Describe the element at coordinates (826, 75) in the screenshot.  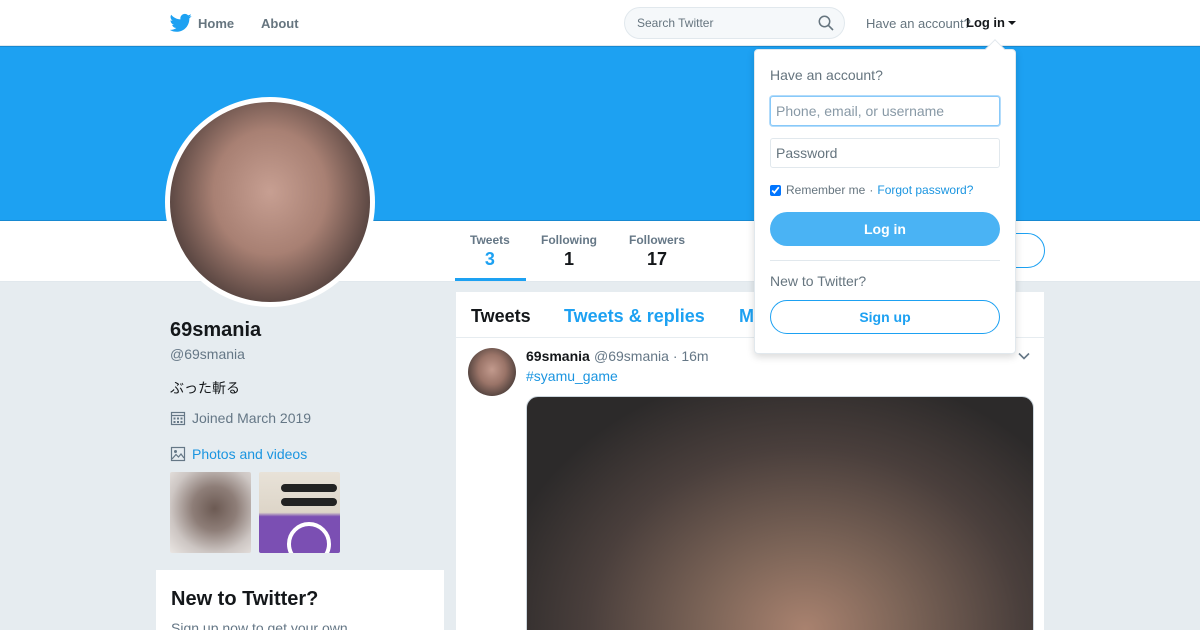
I see `login-dropdown-title: Have an account?` at that location.